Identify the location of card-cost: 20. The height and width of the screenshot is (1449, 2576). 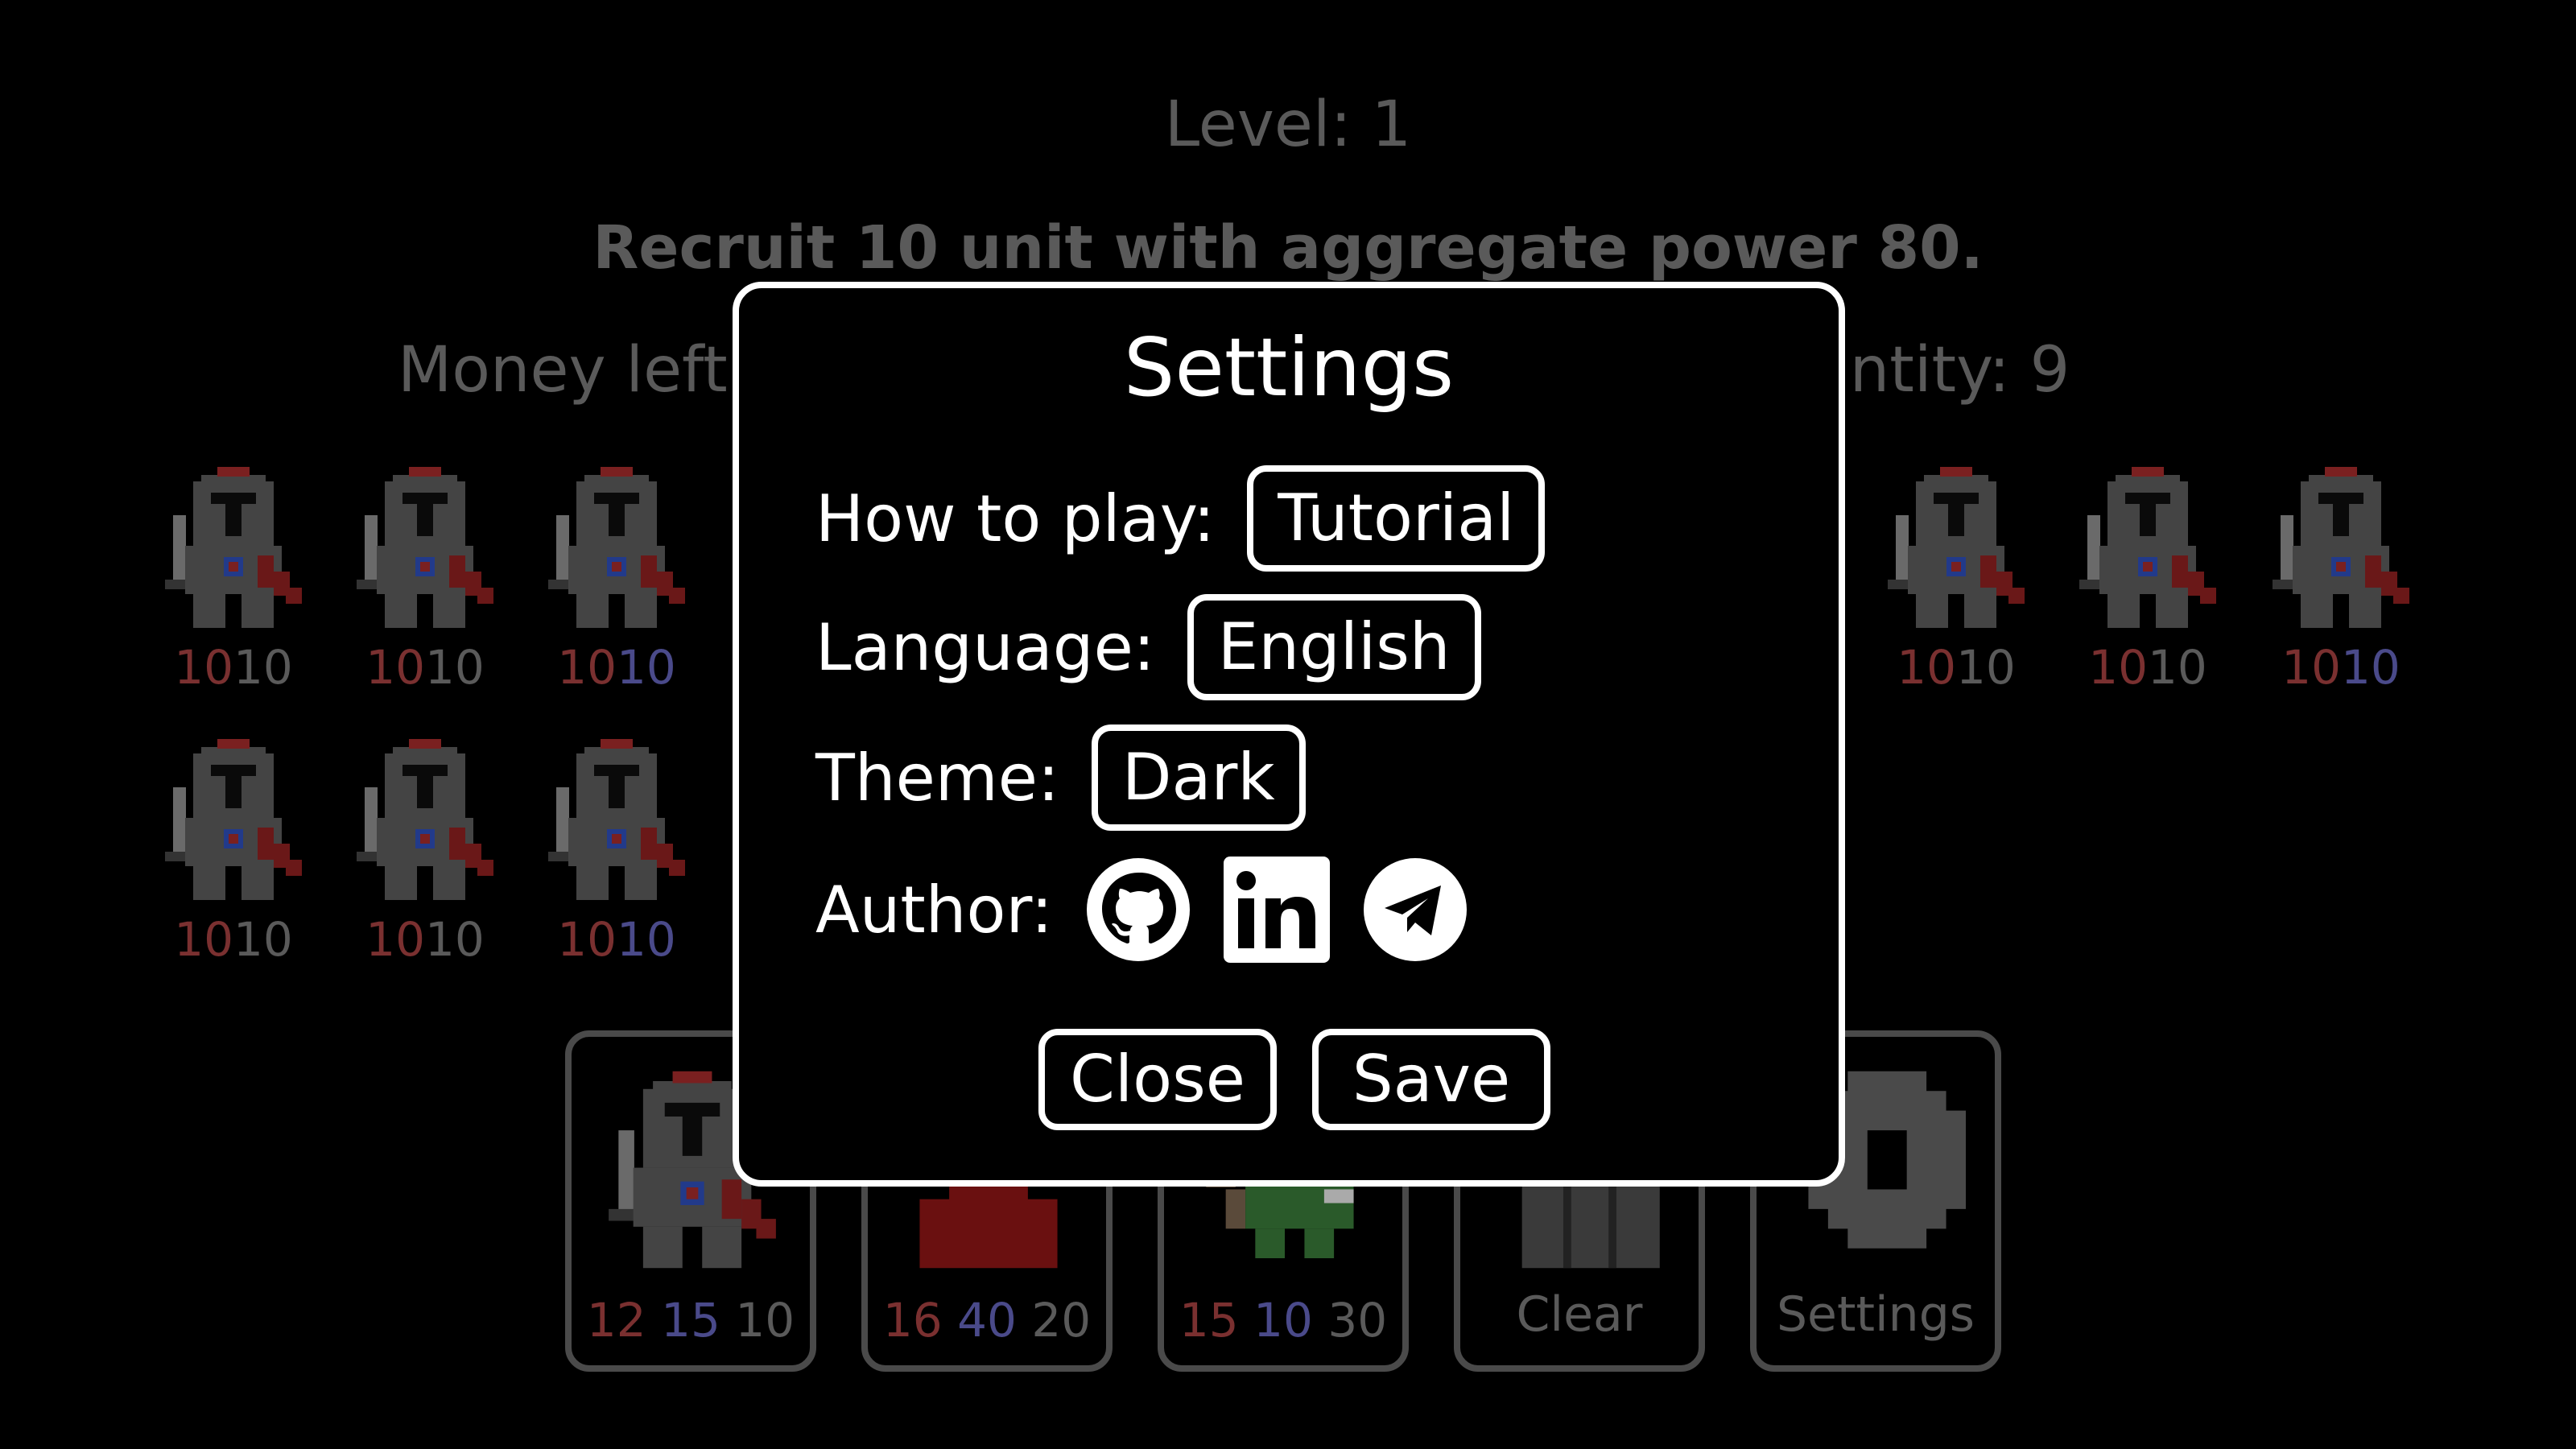
(1061, 1320).